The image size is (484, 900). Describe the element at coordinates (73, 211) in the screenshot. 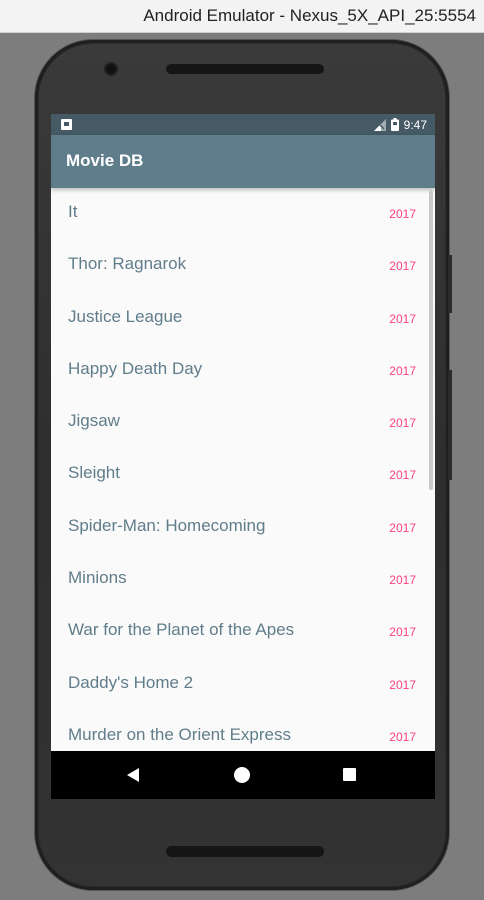

I see `movie-title: It` at that location.